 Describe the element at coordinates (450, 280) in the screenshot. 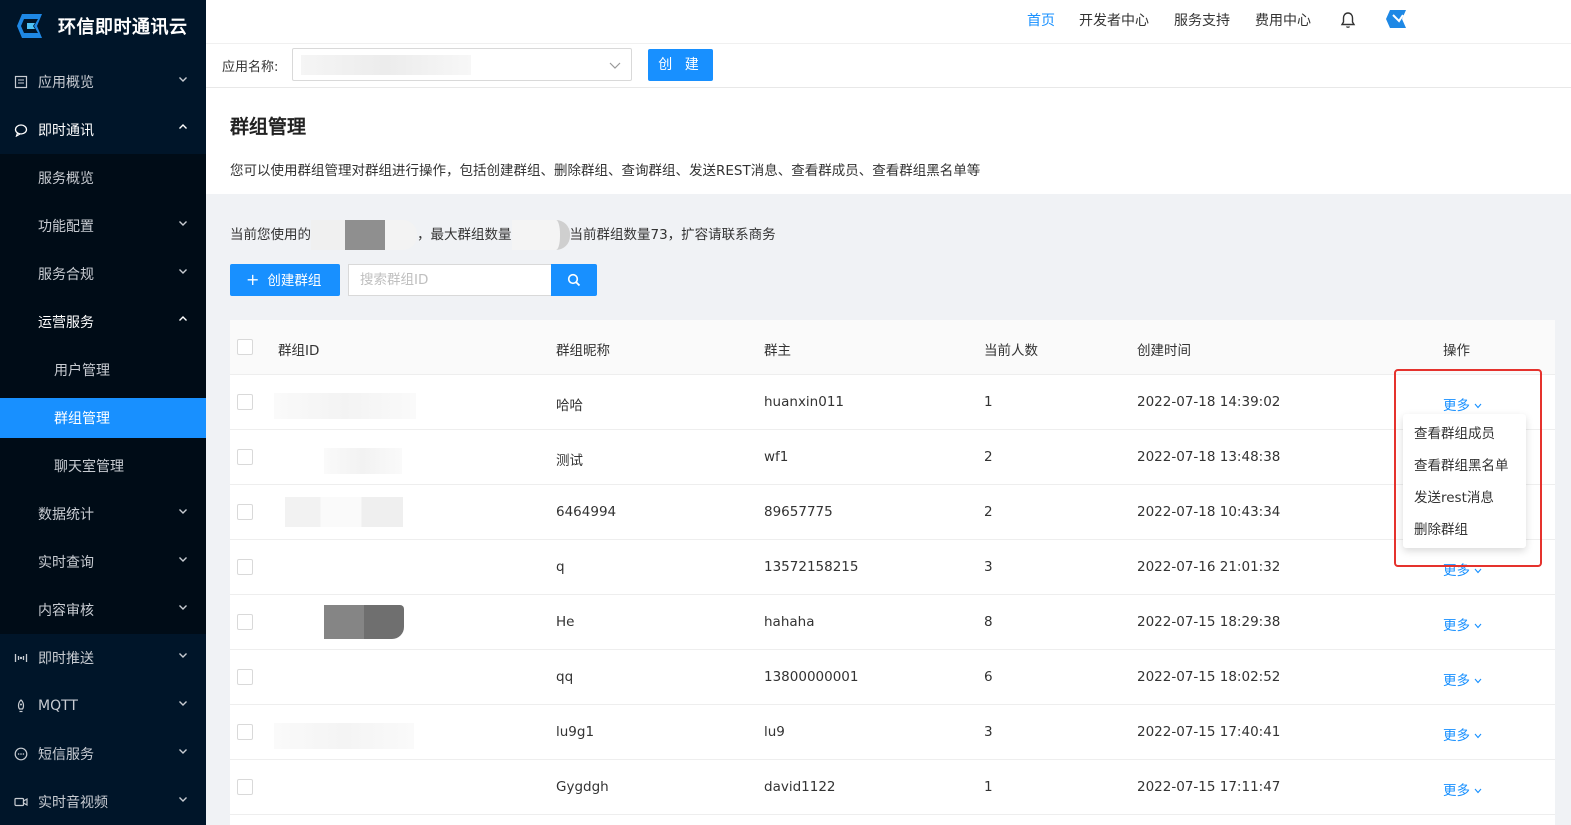

I see `search-group-id-input` at that location.